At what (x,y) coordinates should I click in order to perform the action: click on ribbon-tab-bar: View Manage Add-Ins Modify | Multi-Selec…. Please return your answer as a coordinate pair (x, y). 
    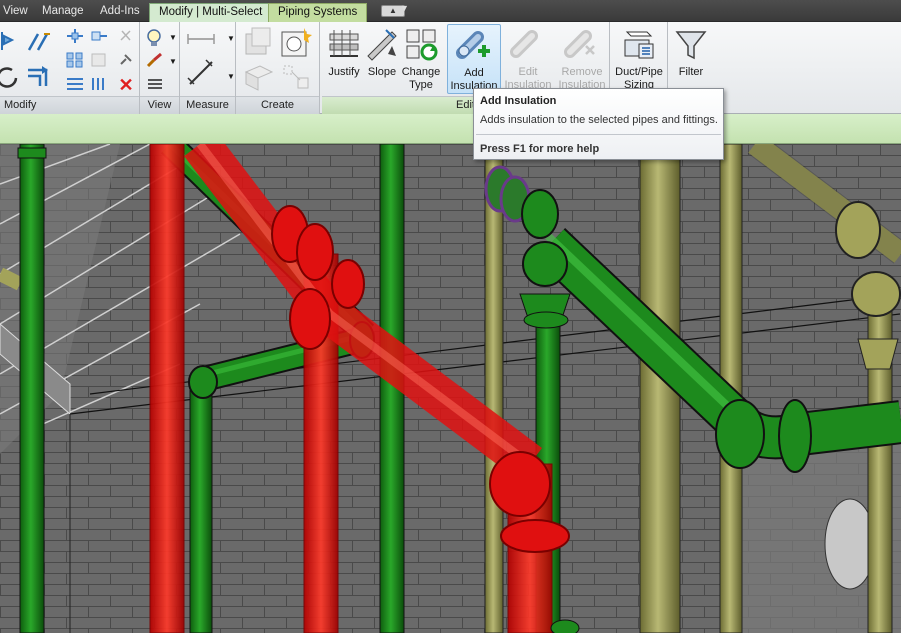
    Looking at the image, I should click on (450, 11).